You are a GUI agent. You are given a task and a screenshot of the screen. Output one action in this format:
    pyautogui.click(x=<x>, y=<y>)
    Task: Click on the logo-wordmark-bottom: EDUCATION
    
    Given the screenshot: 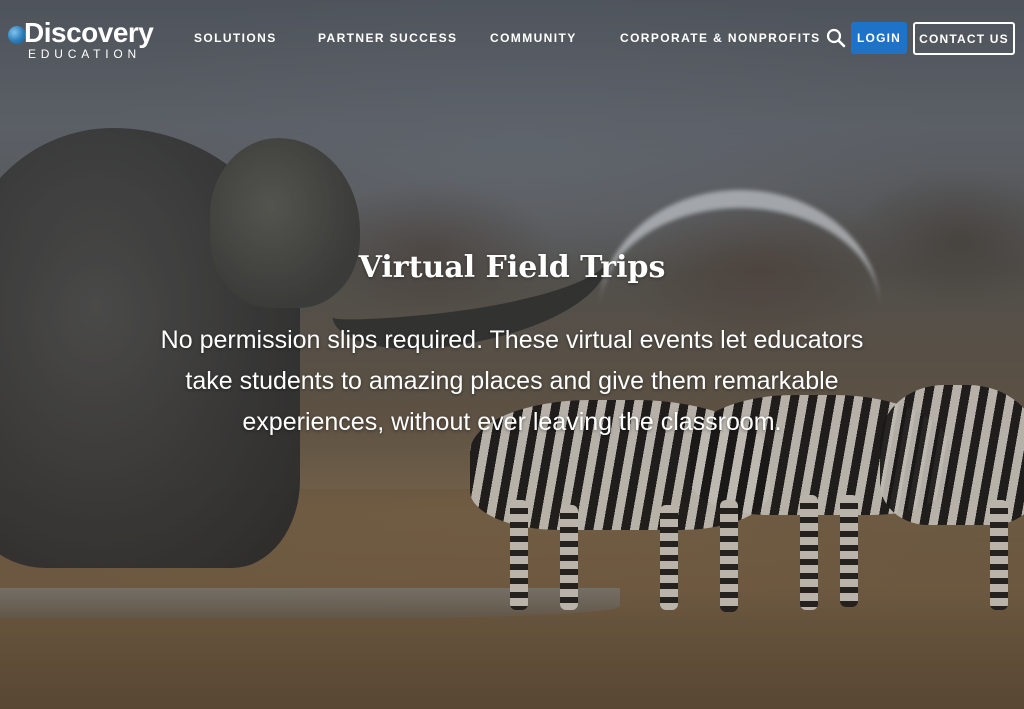 What is the action you would take?
    pyautogui.click(x=84, y=54)
    